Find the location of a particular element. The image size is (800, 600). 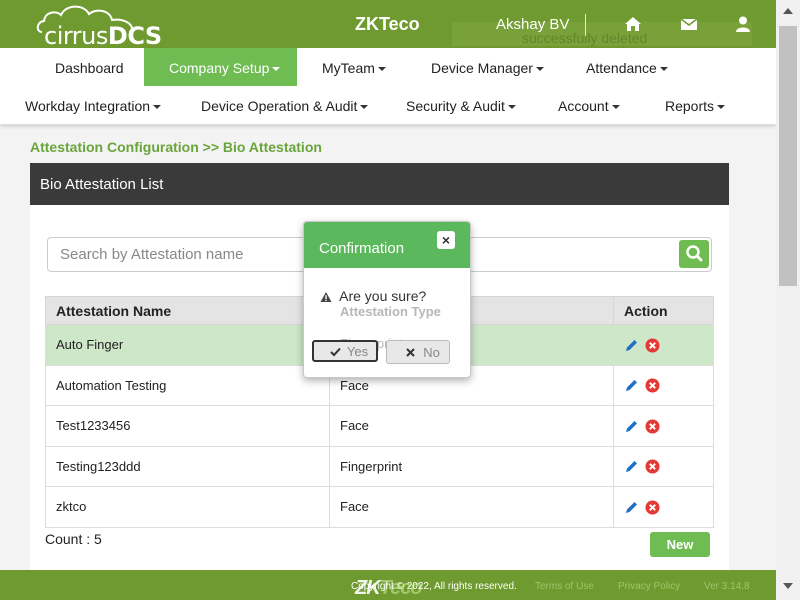

nav-attendance: Attendance is located at coordinates (627, 68).